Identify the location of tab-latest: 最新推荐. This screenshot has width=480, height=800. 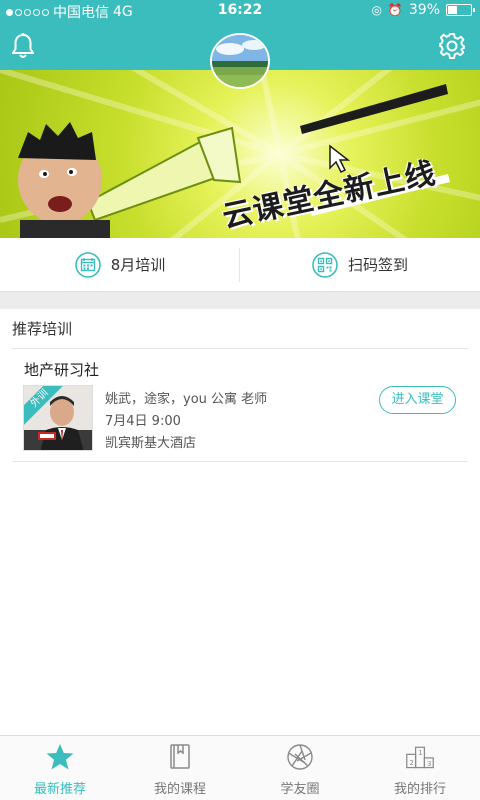
(60, 768).